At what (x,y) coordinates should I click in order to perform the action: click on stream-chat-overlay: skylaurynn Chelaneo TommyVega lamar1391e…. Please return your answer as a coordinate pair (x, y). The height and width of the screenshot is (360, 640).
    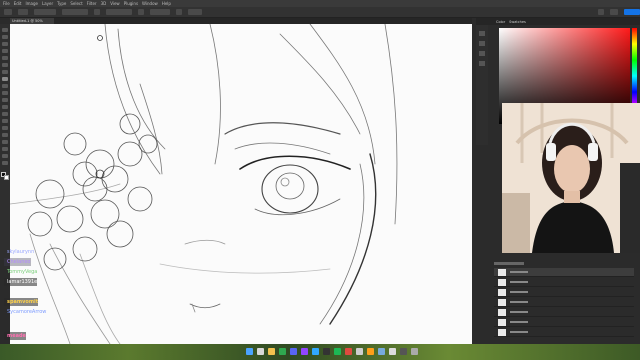
    Looking at the image, I should click on (59, 298).